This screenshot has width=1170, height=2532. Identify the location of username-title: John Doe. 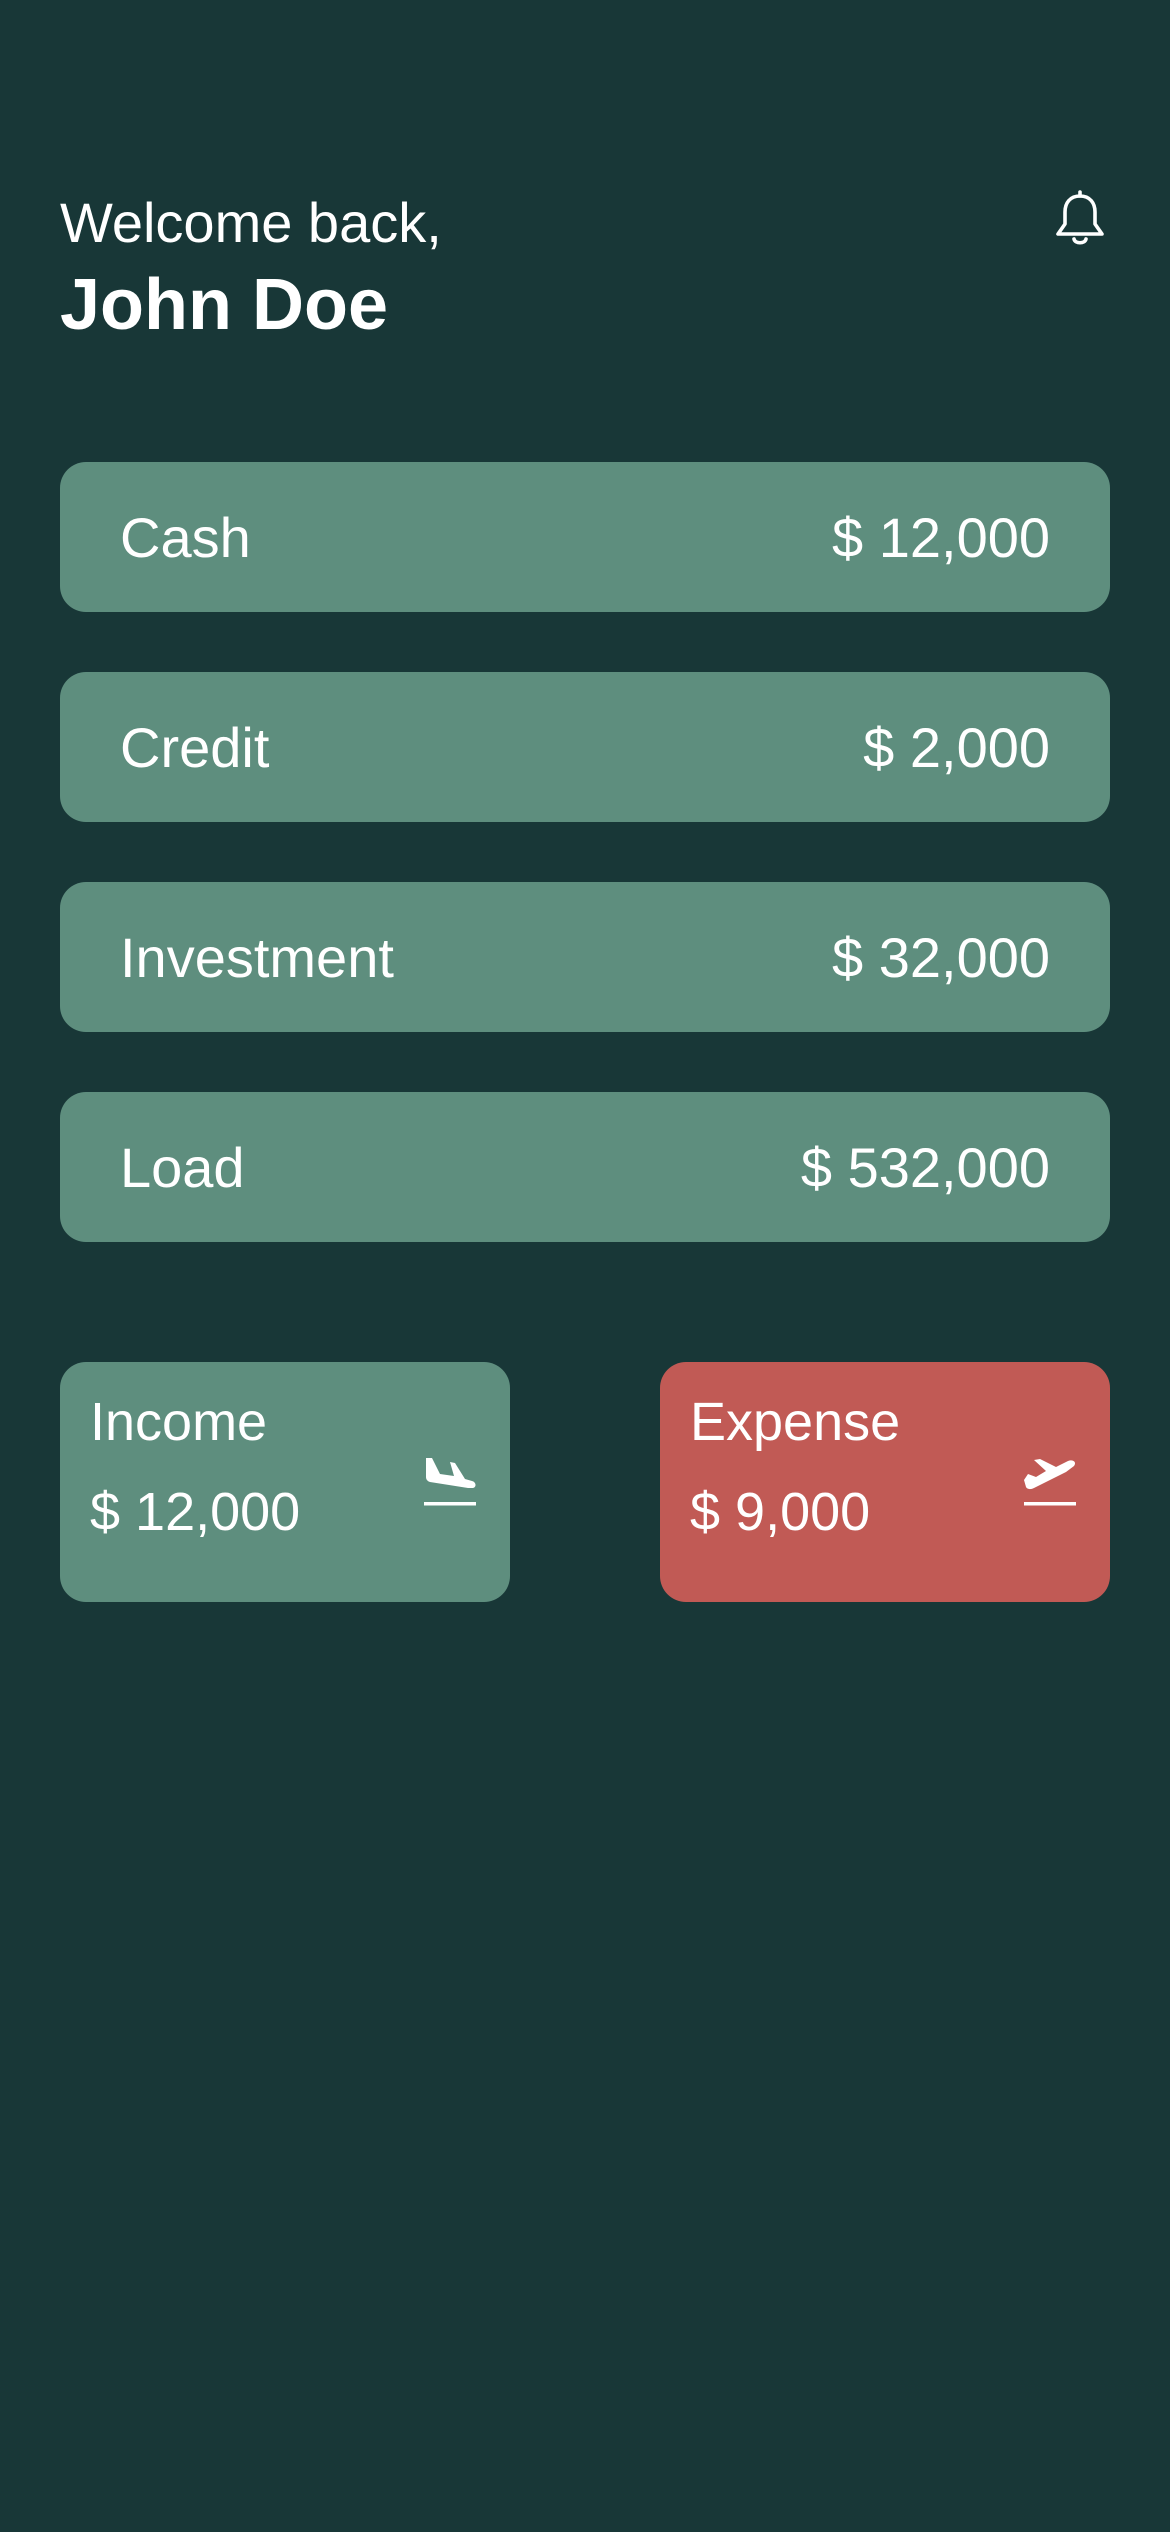
(224, 305).